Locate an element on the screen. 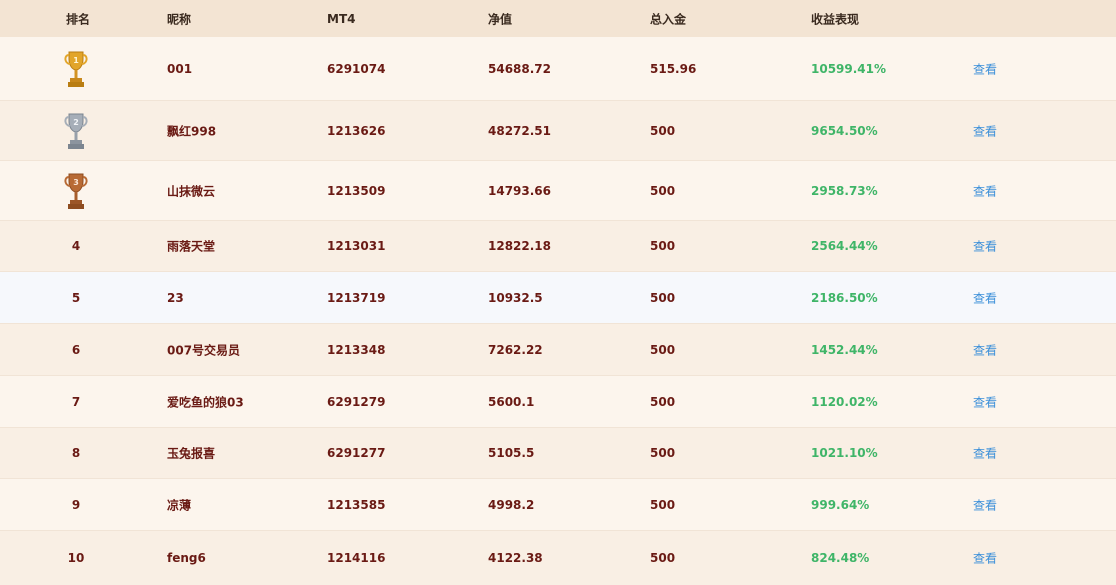 Image resolution: width=1116 pixels, height=585 pixels. performance-cell: 1021.10% is located at coordinates (844, 453).